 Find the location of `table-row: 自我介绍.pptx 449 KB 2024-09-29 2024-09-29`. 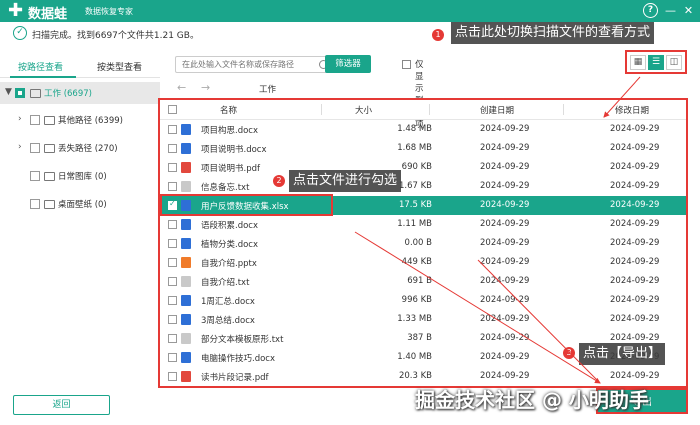

table-row: 自我介绍.pptx 449 KB 2024-09-29 2024-09-29 is located at coordinates (423, 262).